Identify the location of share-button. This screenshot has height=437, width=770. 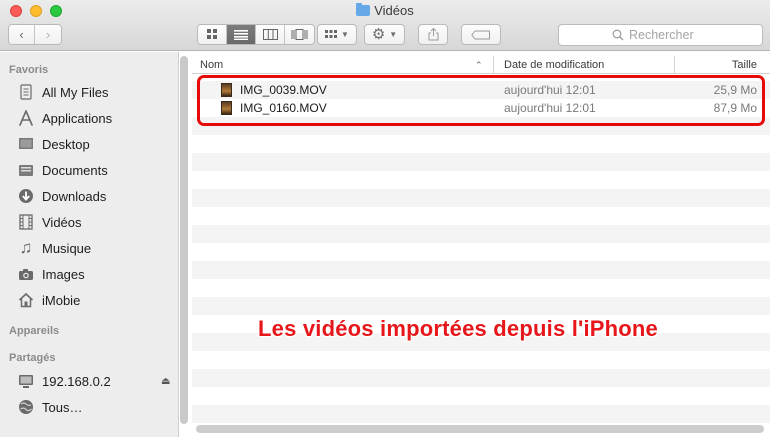
(433, 34).